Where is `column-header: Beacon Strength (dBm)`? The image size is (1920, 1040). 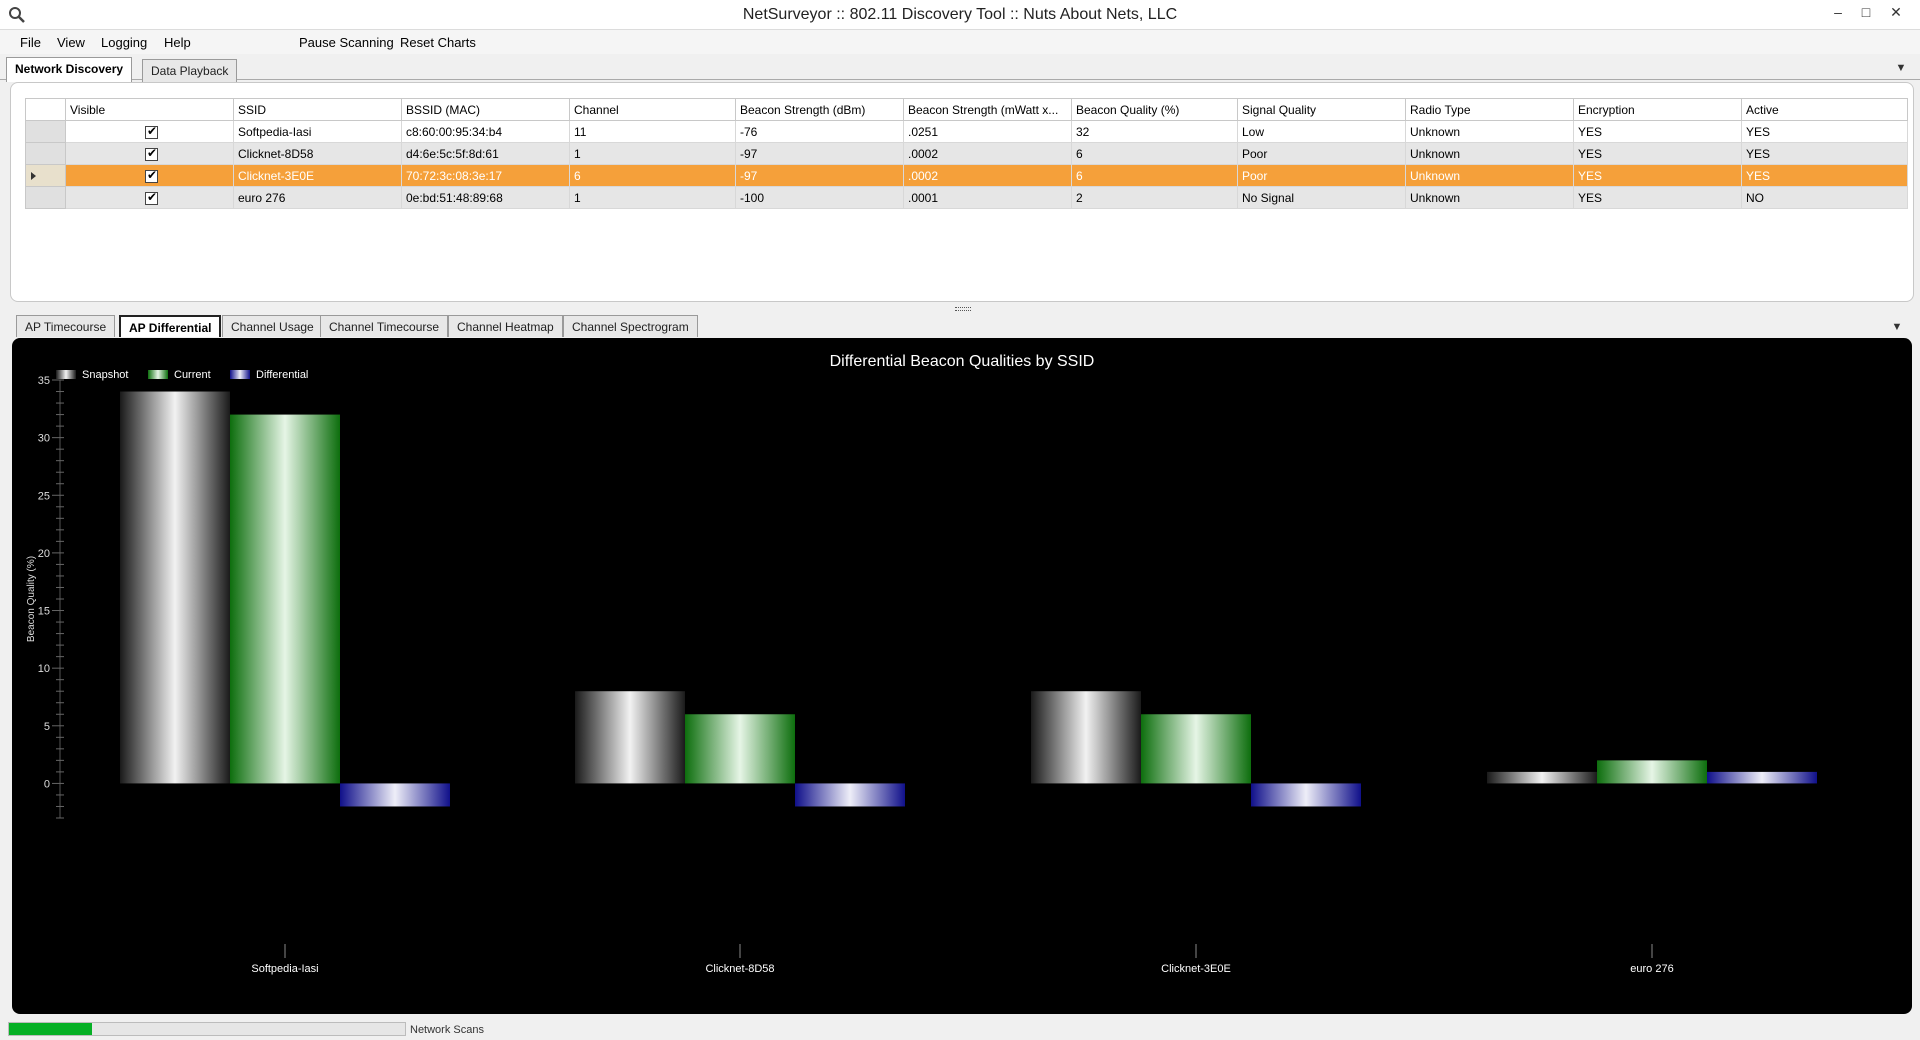 column-header: Beacon Strength (dBm) is located at coordinates (819, 109).